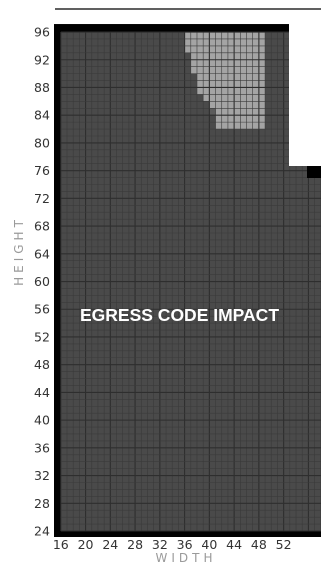 The image size is (321, 571). What do you see at coordinates (42, 420) in the screenshot?
I see `y-tick-label: 40` at bounding box center [42, 420].